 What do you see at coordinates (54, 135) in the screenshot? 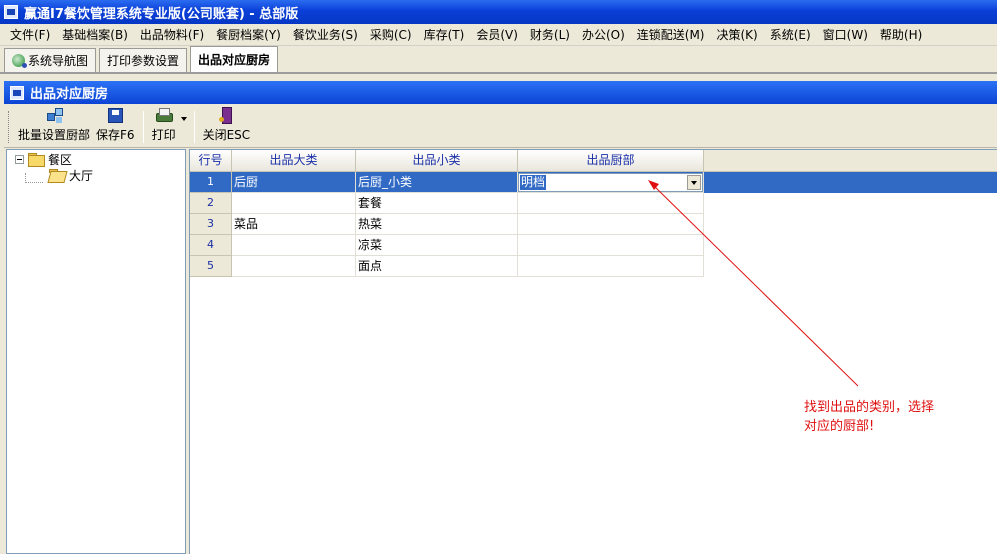
I see `batch-label: 批量设置厨部` at bounding box center [54, 135].